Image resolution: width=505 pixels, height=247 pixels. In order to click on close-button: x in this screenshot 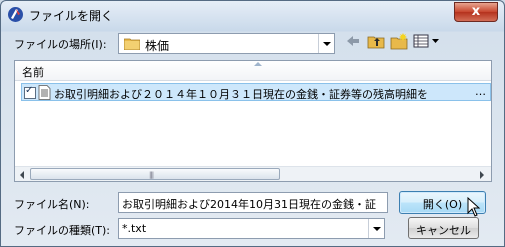, I will do `click(476, 12)`.